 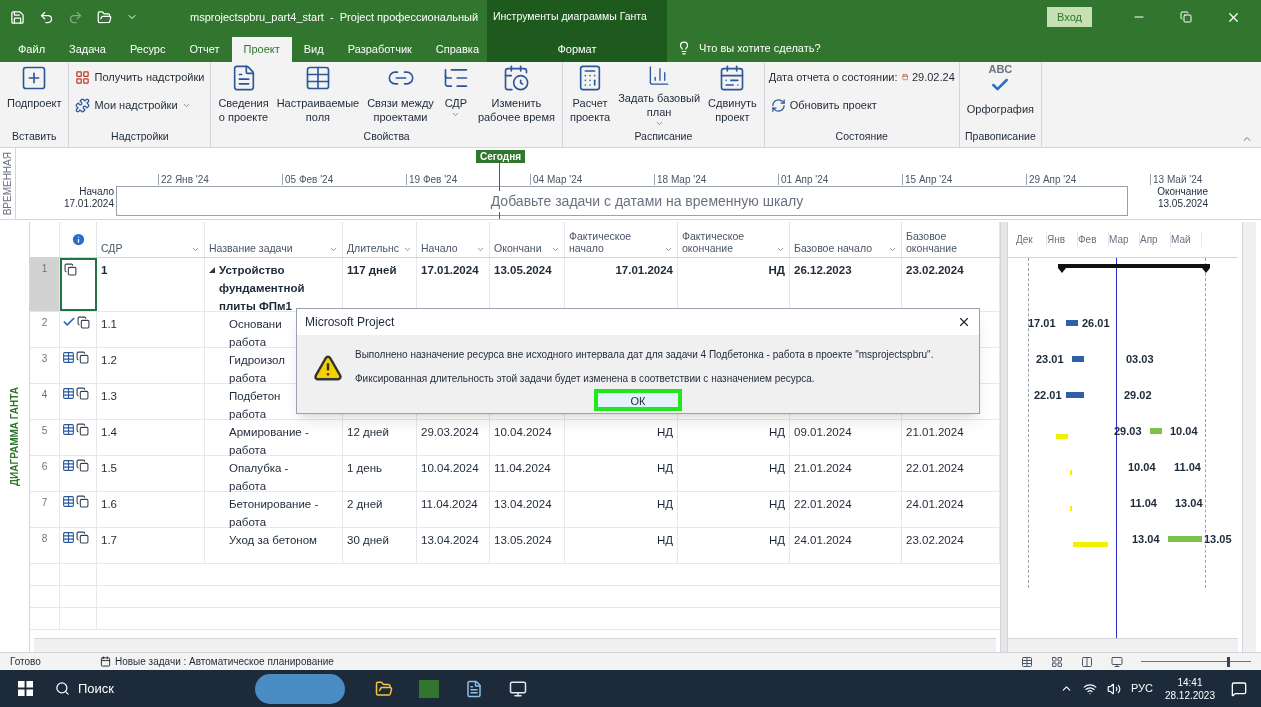 I want to click on table-cell: 12 дней, so click(x=368, y=432).